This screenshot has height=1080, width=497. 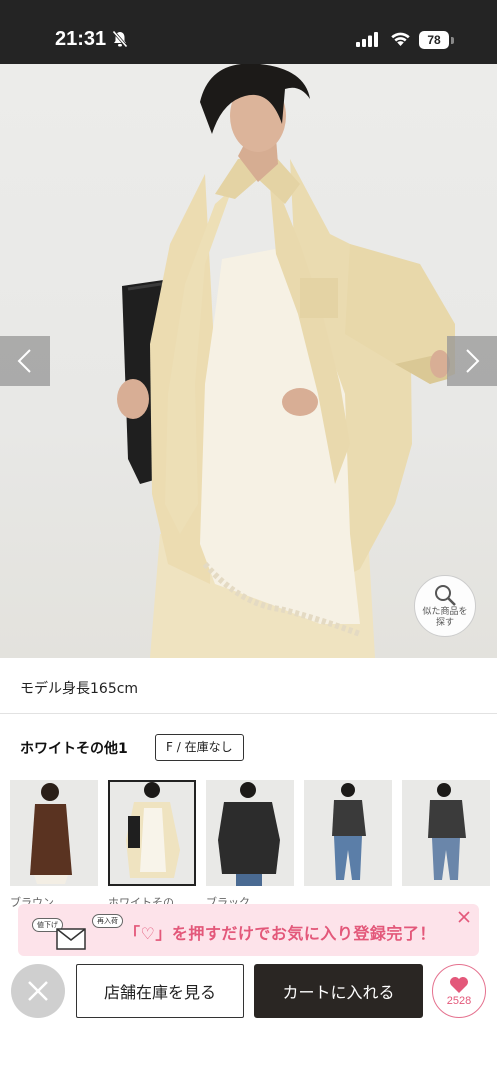 What do you see at coordinates (248, 32) in the screenshot?
I see `status-bar: 21:31 78` at bounding box center [248, 32].